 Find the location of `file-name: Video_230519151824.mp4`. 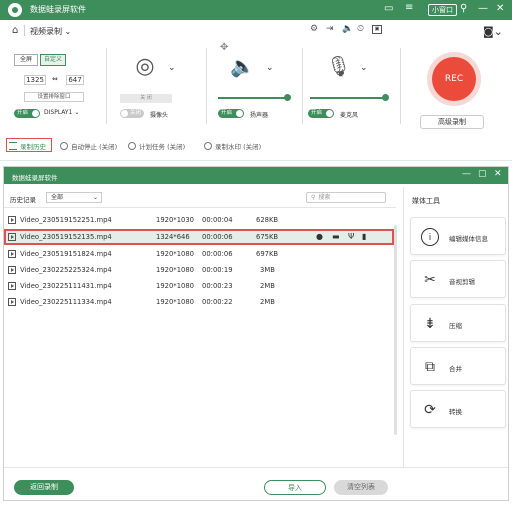

file-name: Video_230519151824.mp4 is located at coordinates (66, 254).